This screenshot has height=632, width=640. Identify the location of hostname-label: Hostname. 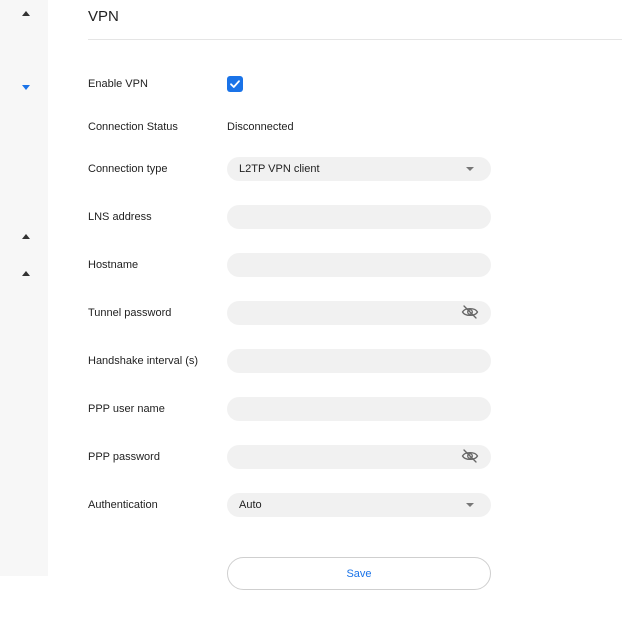
(113, 265).